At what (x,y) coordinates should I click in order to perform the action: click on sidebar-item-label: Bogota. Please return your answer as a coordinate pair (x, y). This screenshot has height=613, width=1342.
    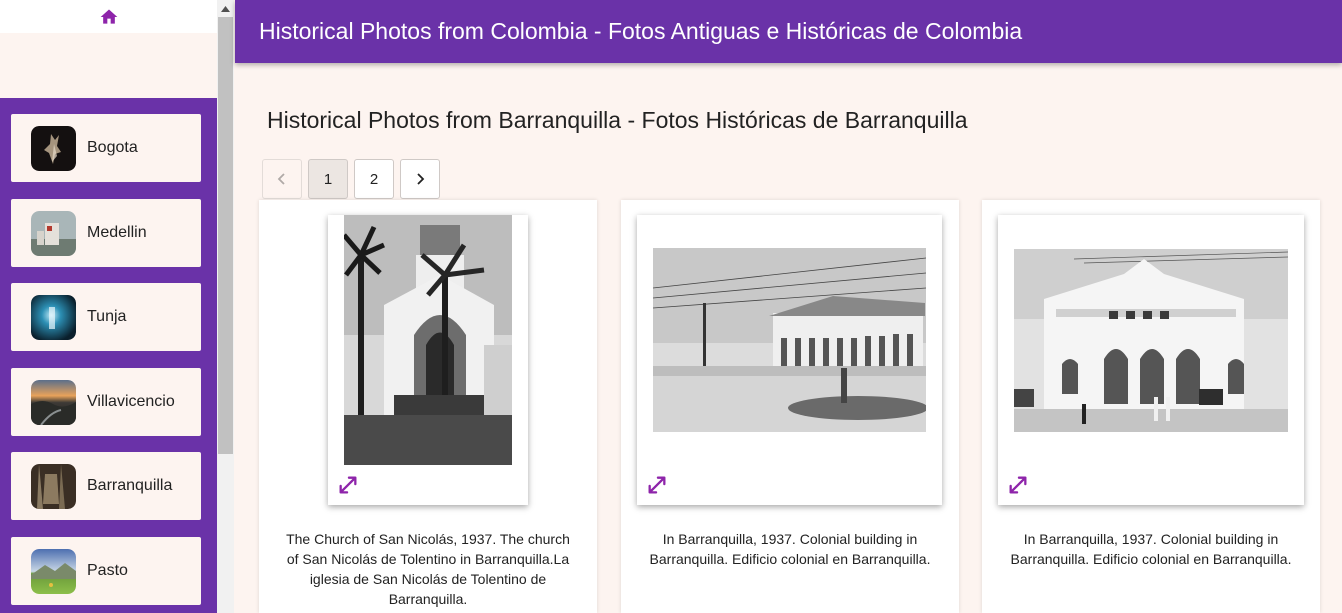
    Looking at the image, I should click on (112, 147).